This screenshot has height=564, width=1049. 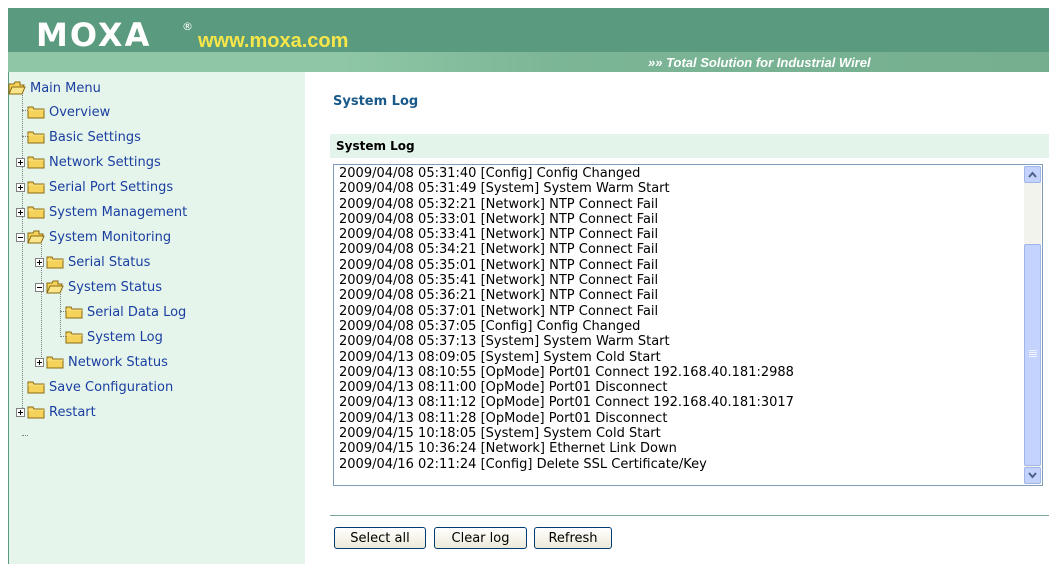 I want to click on select-all-button: Select all, so click(x=380, y=538).